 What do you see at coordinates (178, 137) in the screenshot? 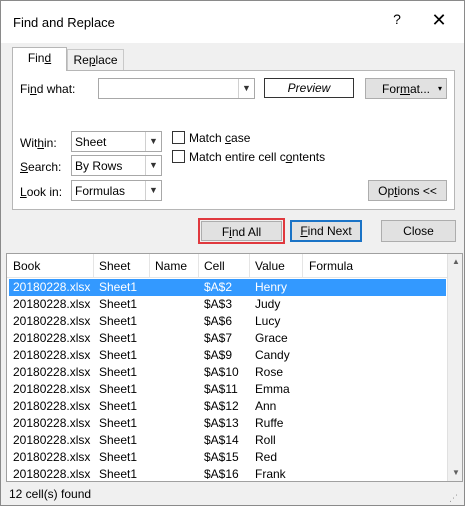
I see `match-case-checkbox` at bounding box center [178, 137].